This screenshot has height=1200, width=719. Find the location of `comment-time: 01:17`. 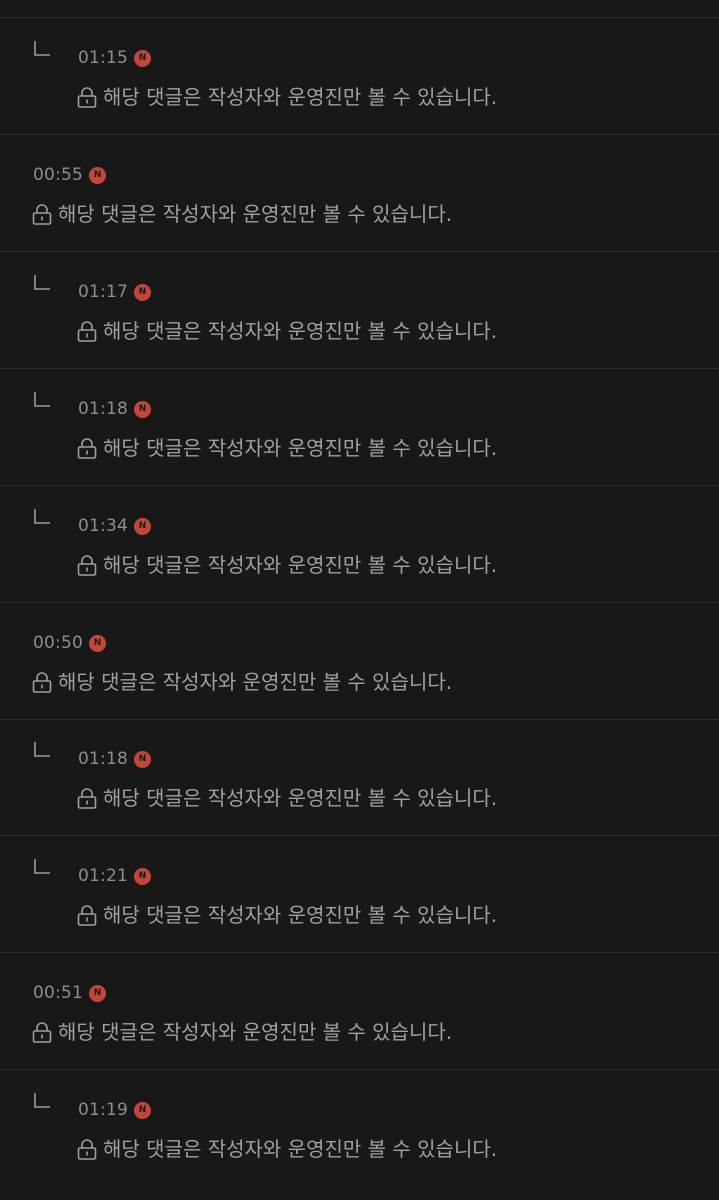

comment-time: 01:17 is located at coordinates (103, 292).